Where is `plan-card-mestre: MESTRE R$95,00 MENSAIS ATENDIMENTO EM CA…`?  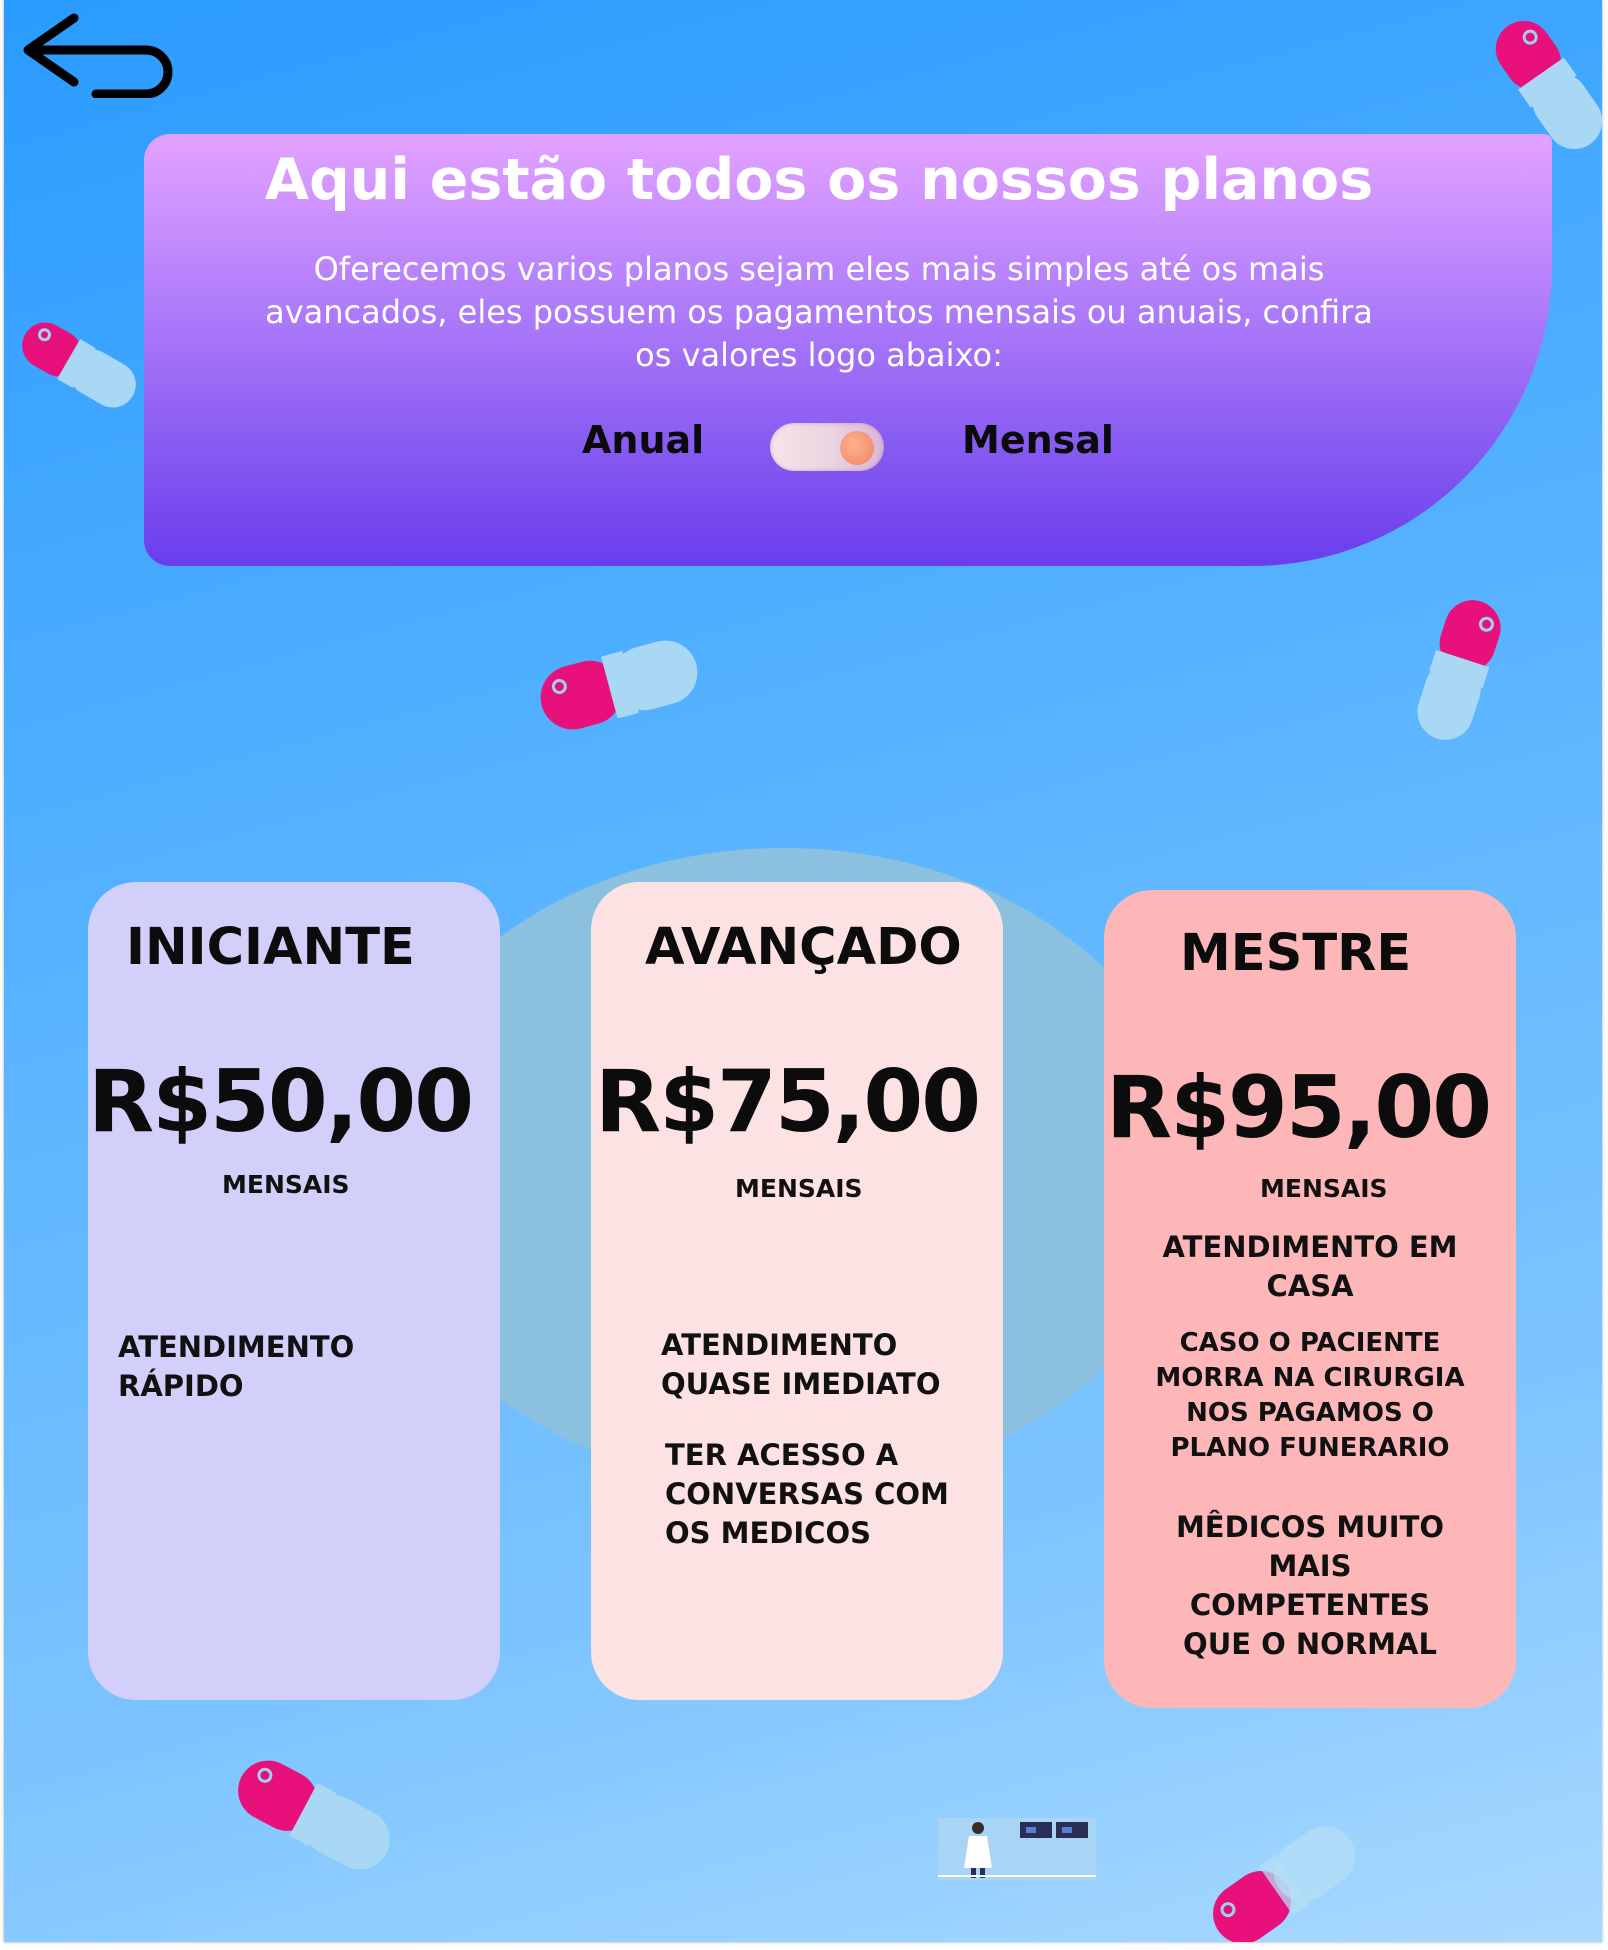 plan-card-mestre: MESTRE R$95,00 MENSAIS ATENDIMENTO EM CA… is located at coordinates (1310, 1299).